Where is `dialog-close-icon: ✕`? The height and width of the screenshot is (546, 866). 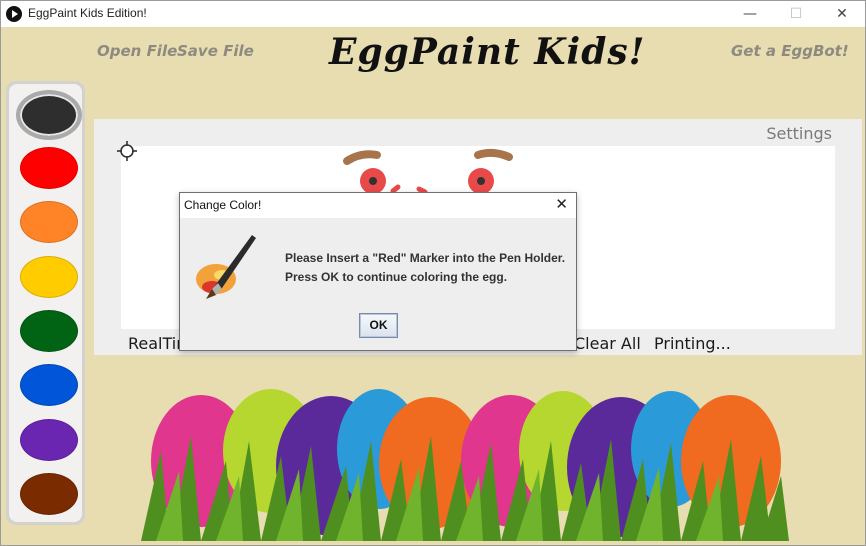 dialog-close-icon: ✕ is located at coordinates (561, 204).